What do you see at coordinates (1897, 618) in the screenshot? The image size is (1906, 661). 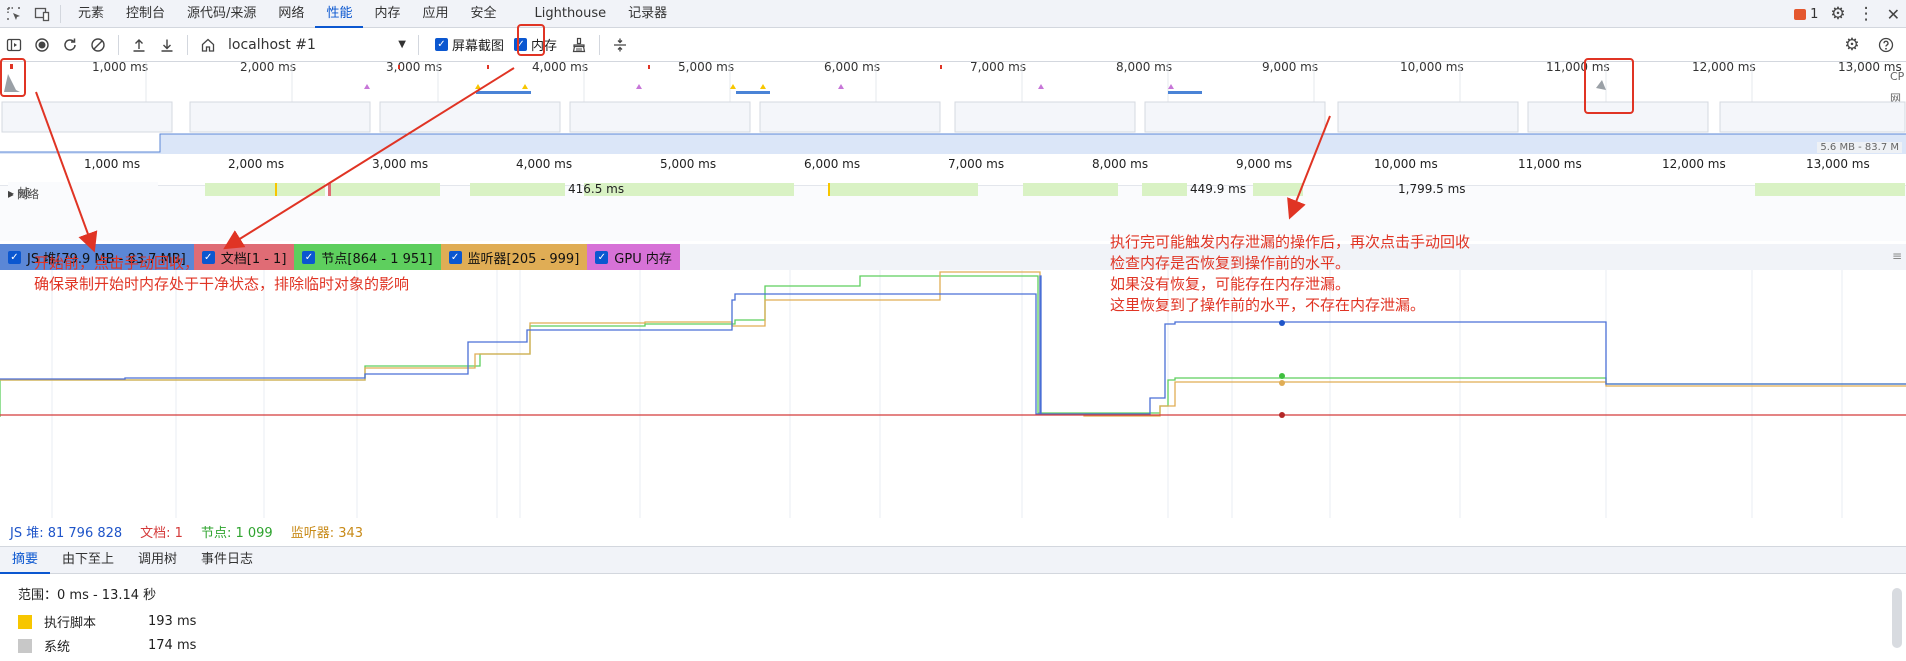 I see `summary-scrollbar` at bounding box center [1897, 618].